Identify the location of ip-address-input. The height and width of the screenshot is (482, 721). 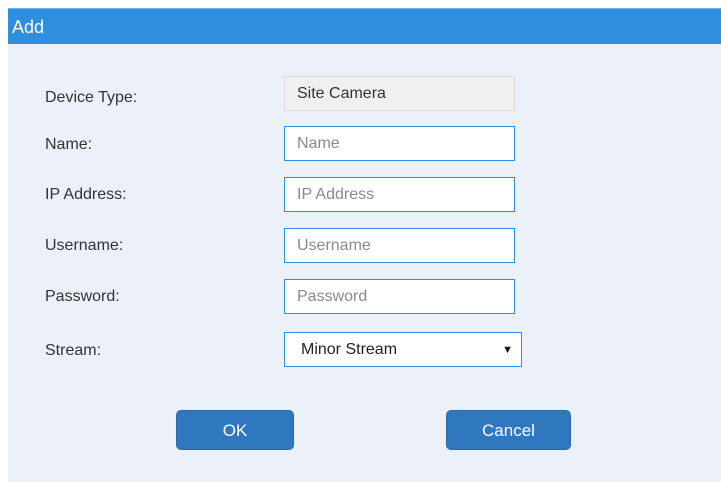
(399, 194).